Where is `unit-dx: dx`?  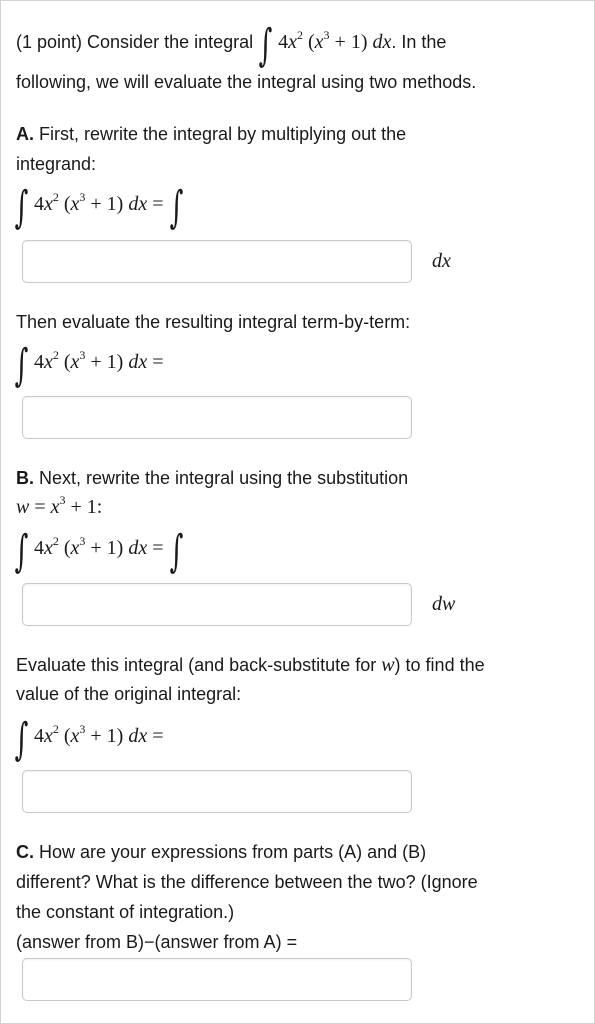 unit-dx: dx is located at coordinates (441, 261).